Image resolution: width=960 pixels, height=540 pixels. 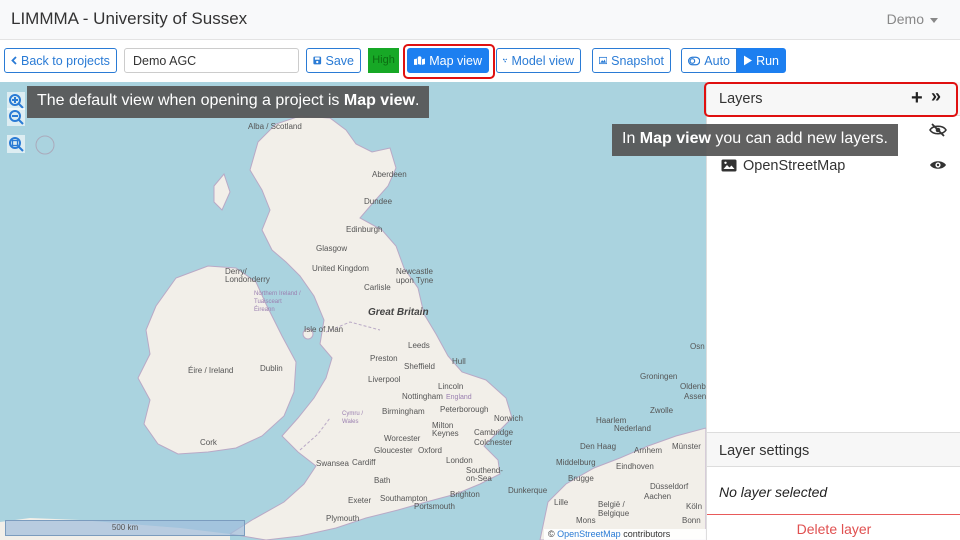 I want to click on toggle-off-icon, so click(x=694, y=60).